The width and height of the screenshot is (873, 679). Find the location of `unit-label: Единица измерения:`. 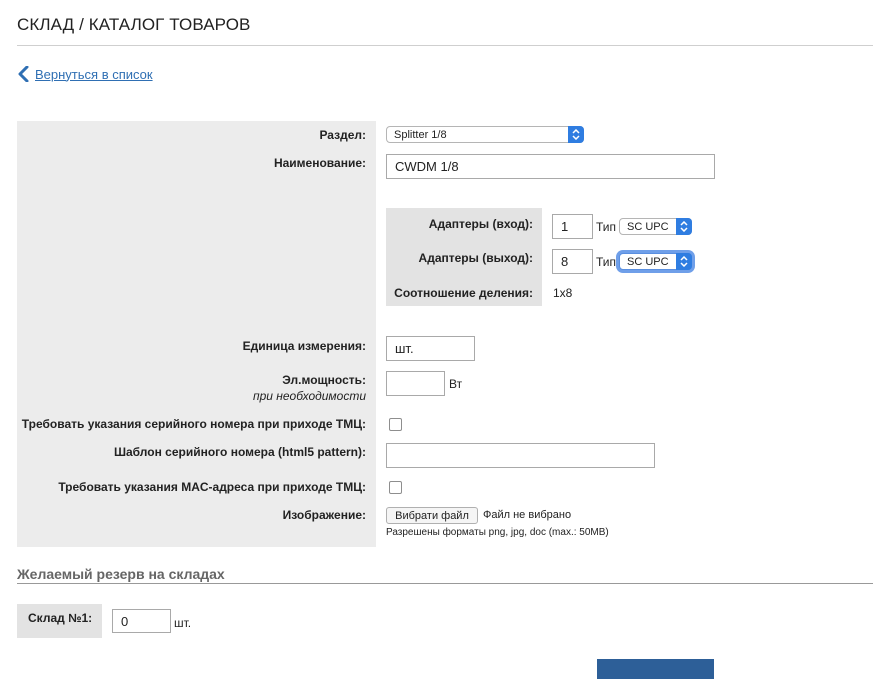

unit-label: Единица измерения: is located at coordinates (304, 346).